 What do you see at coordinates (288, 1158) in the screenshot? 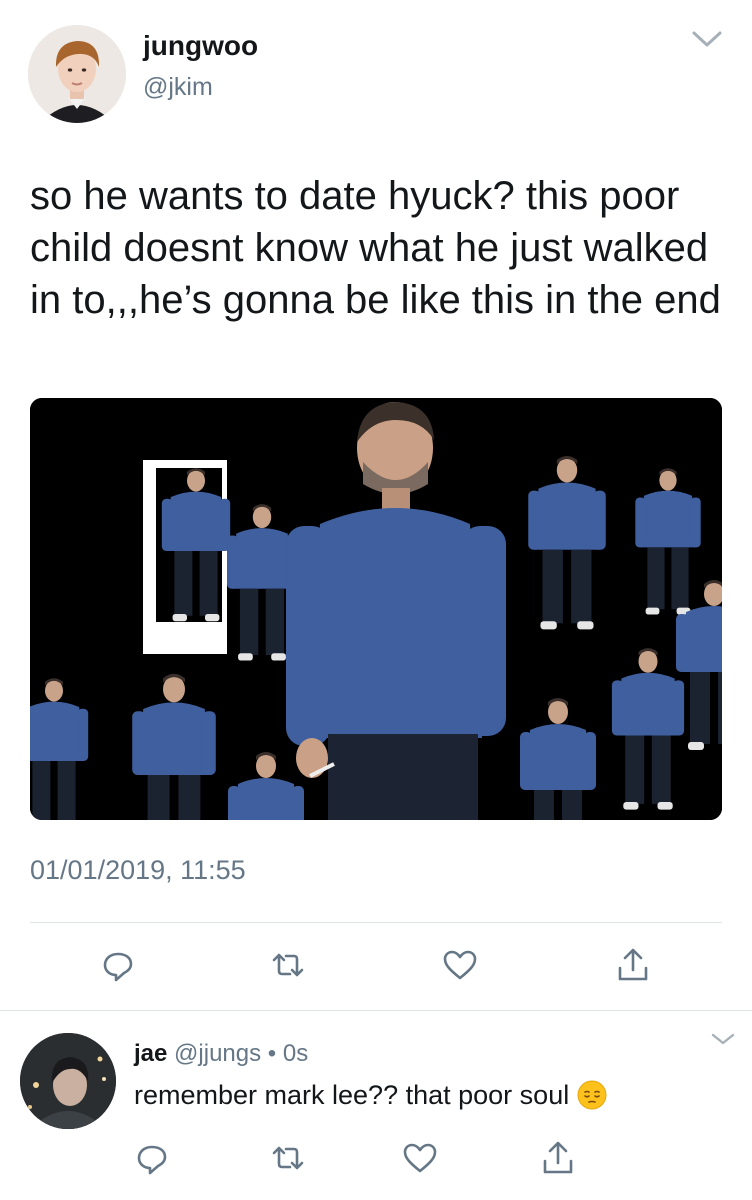
I see `reply-retweet-icon` at bounding box center [288, 1158].